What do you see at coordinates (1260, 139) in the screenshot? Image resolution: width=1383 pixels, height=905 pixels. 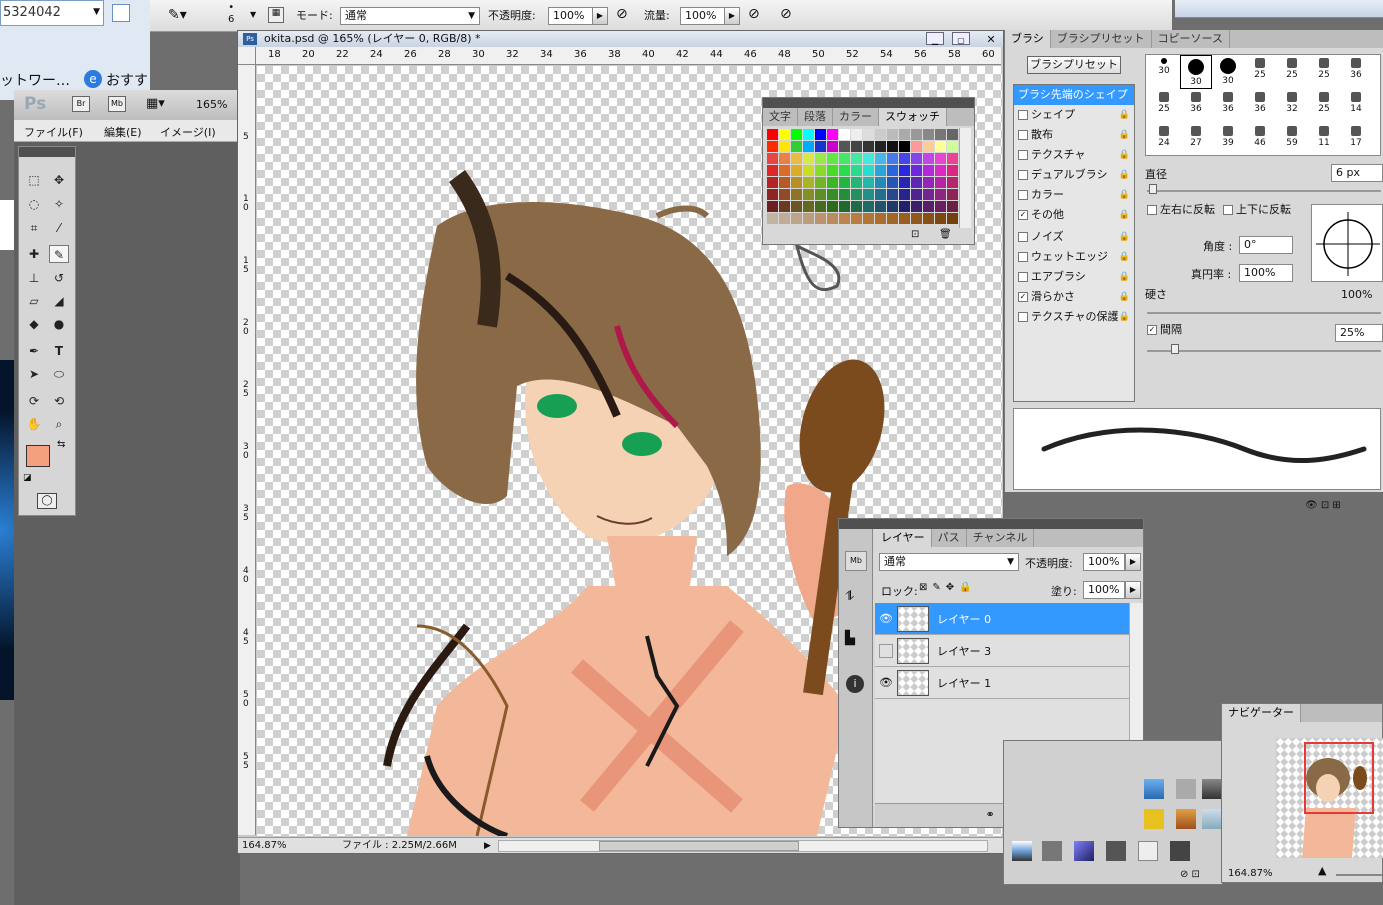 I see `brush-tip: 46` at bounding box center [1260, 139].